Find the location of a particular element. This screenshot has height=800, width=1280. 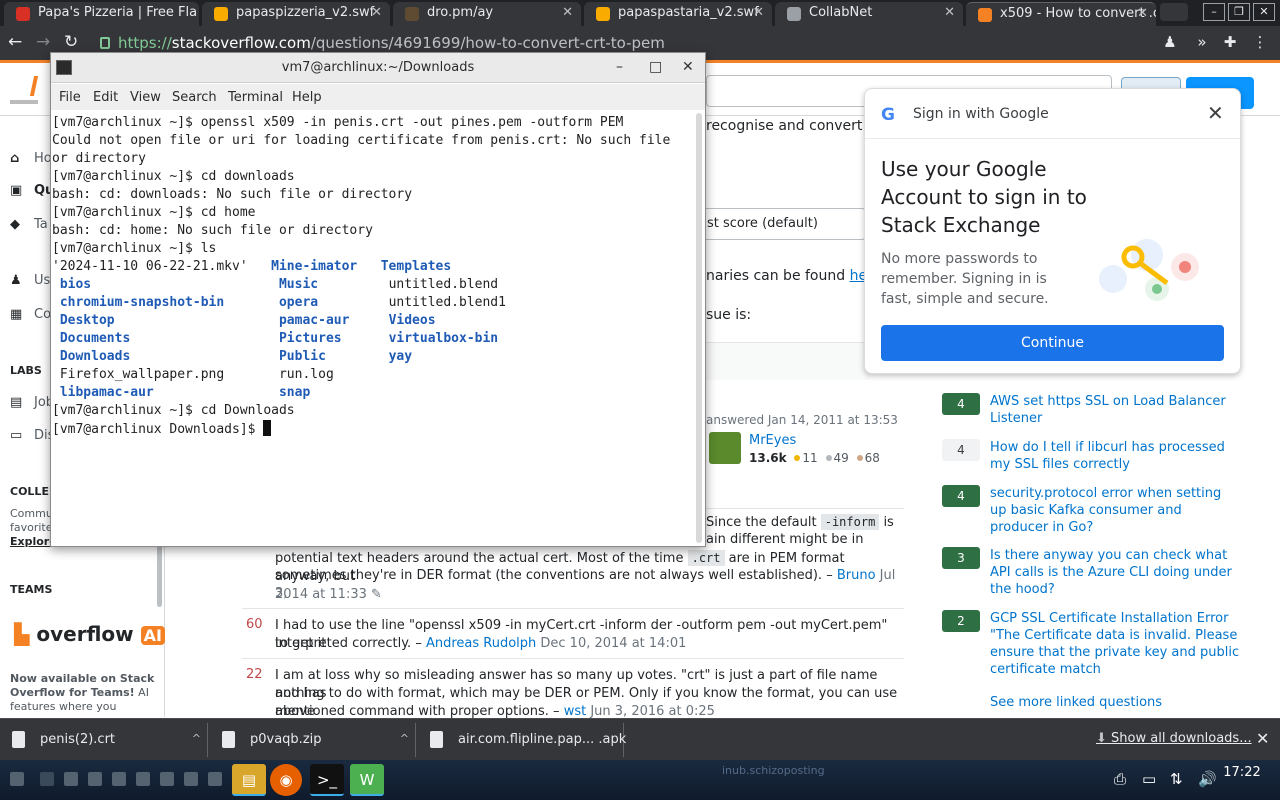

forward-arrow-icon: → is located at coordinates (43, 42).